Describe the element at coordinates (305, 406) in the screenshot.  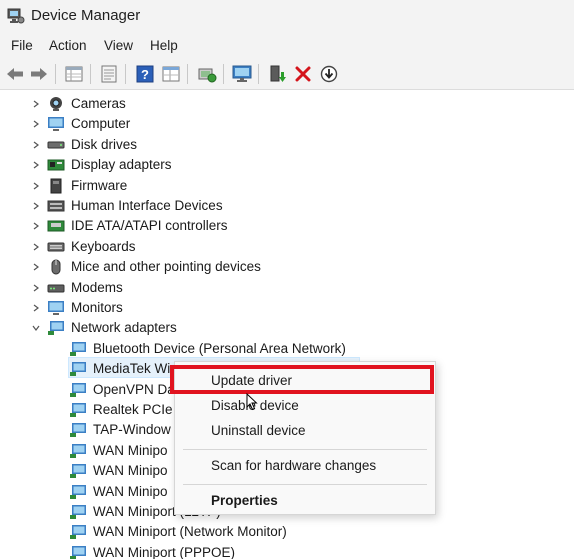
I see `disable-device-menu-item: Disable device` at that location.